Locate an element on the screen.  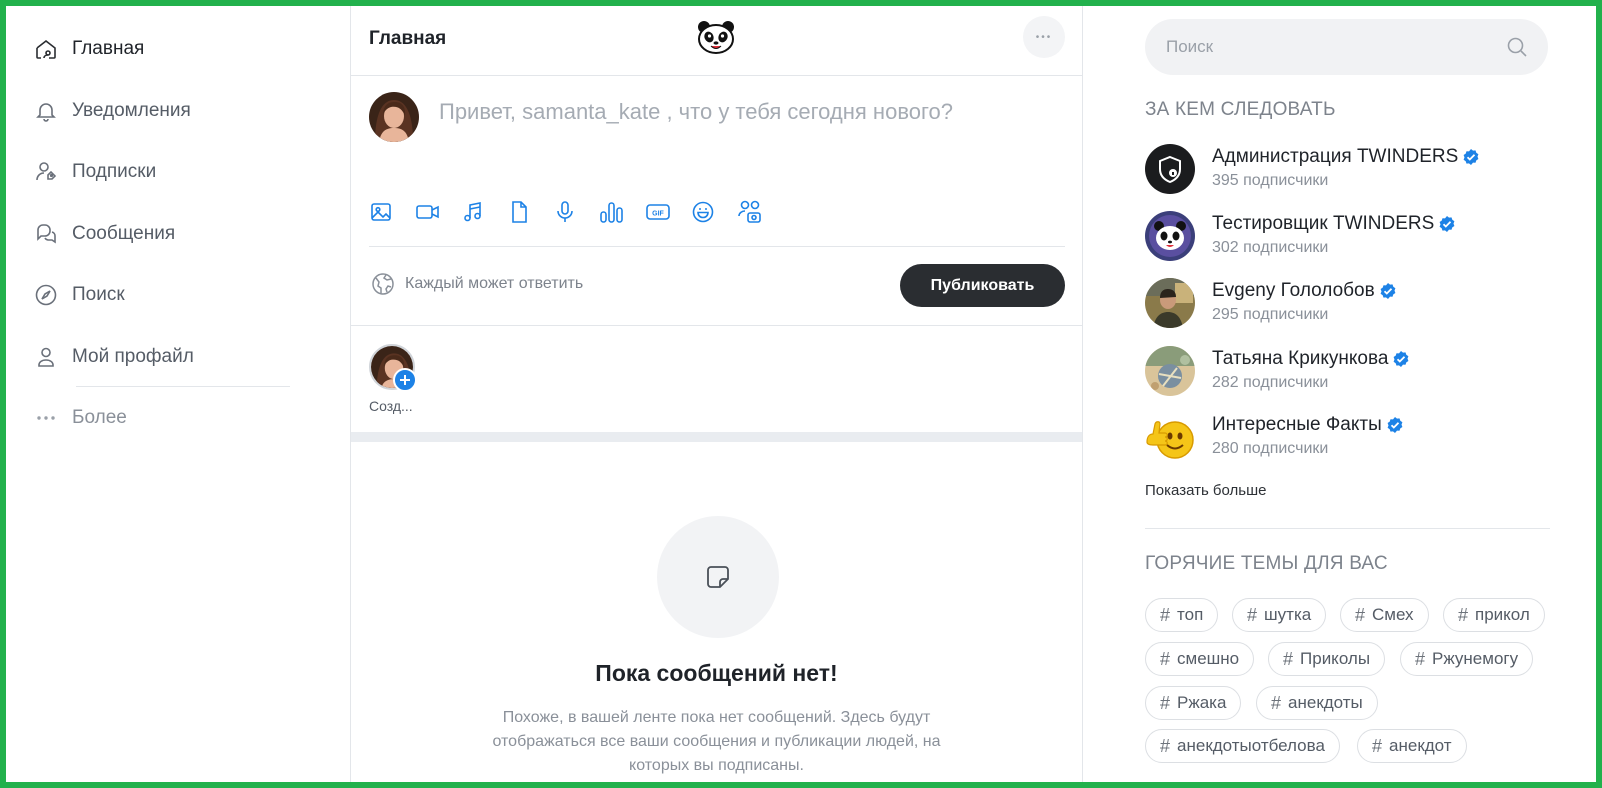
composer-divider is located at coordinates (717, 246).